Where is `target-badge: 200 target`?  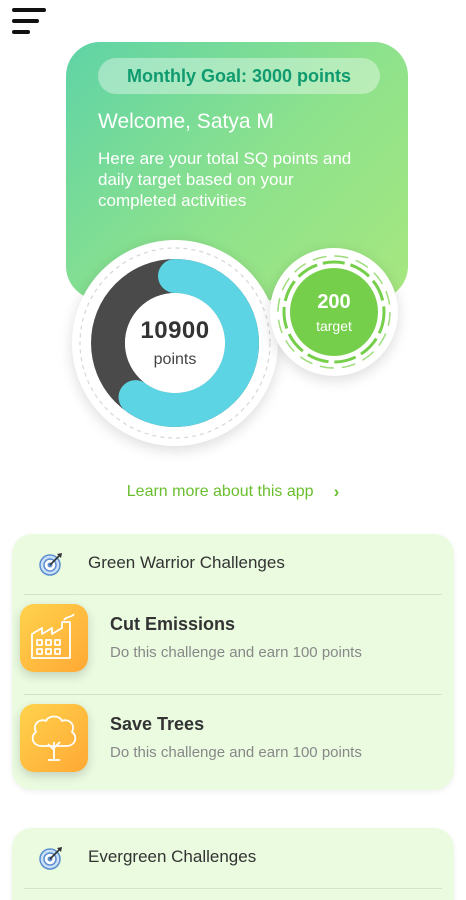
target-badge: 200 target is located at coordinates (334, 312).